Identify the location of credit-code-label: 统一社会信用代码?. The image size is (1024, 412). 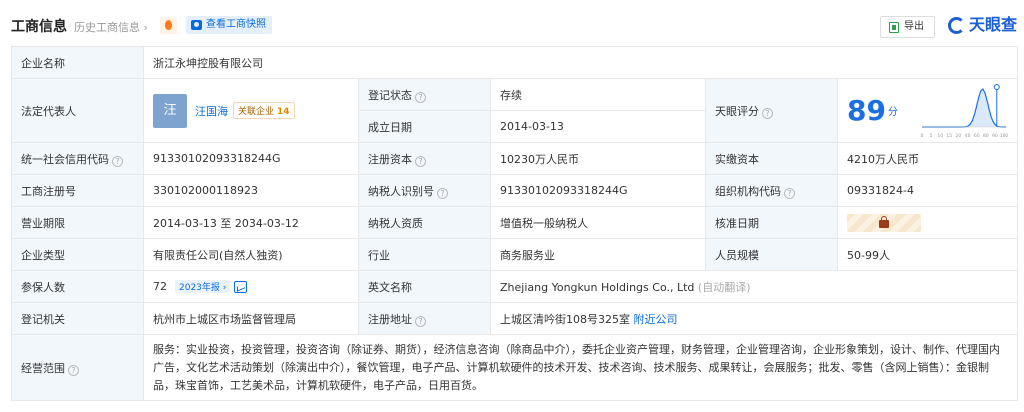
(77, 158).